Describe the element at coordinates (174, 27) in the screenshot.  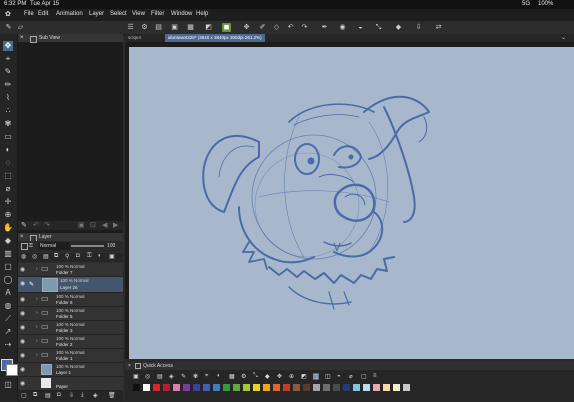
I see `save-icon: ▣` at that location.